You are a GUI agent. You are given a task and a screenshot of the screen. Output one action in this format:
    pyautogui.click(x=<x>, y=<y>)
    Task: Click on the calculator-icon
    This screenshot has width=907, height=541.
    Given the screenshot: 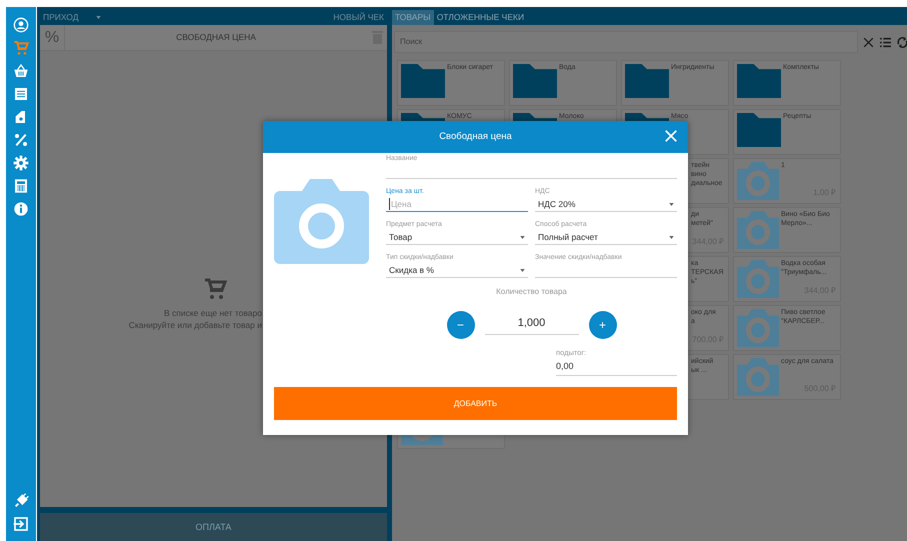 What is the action you would take?
    pyautogui.click(x=21, y=186)
    